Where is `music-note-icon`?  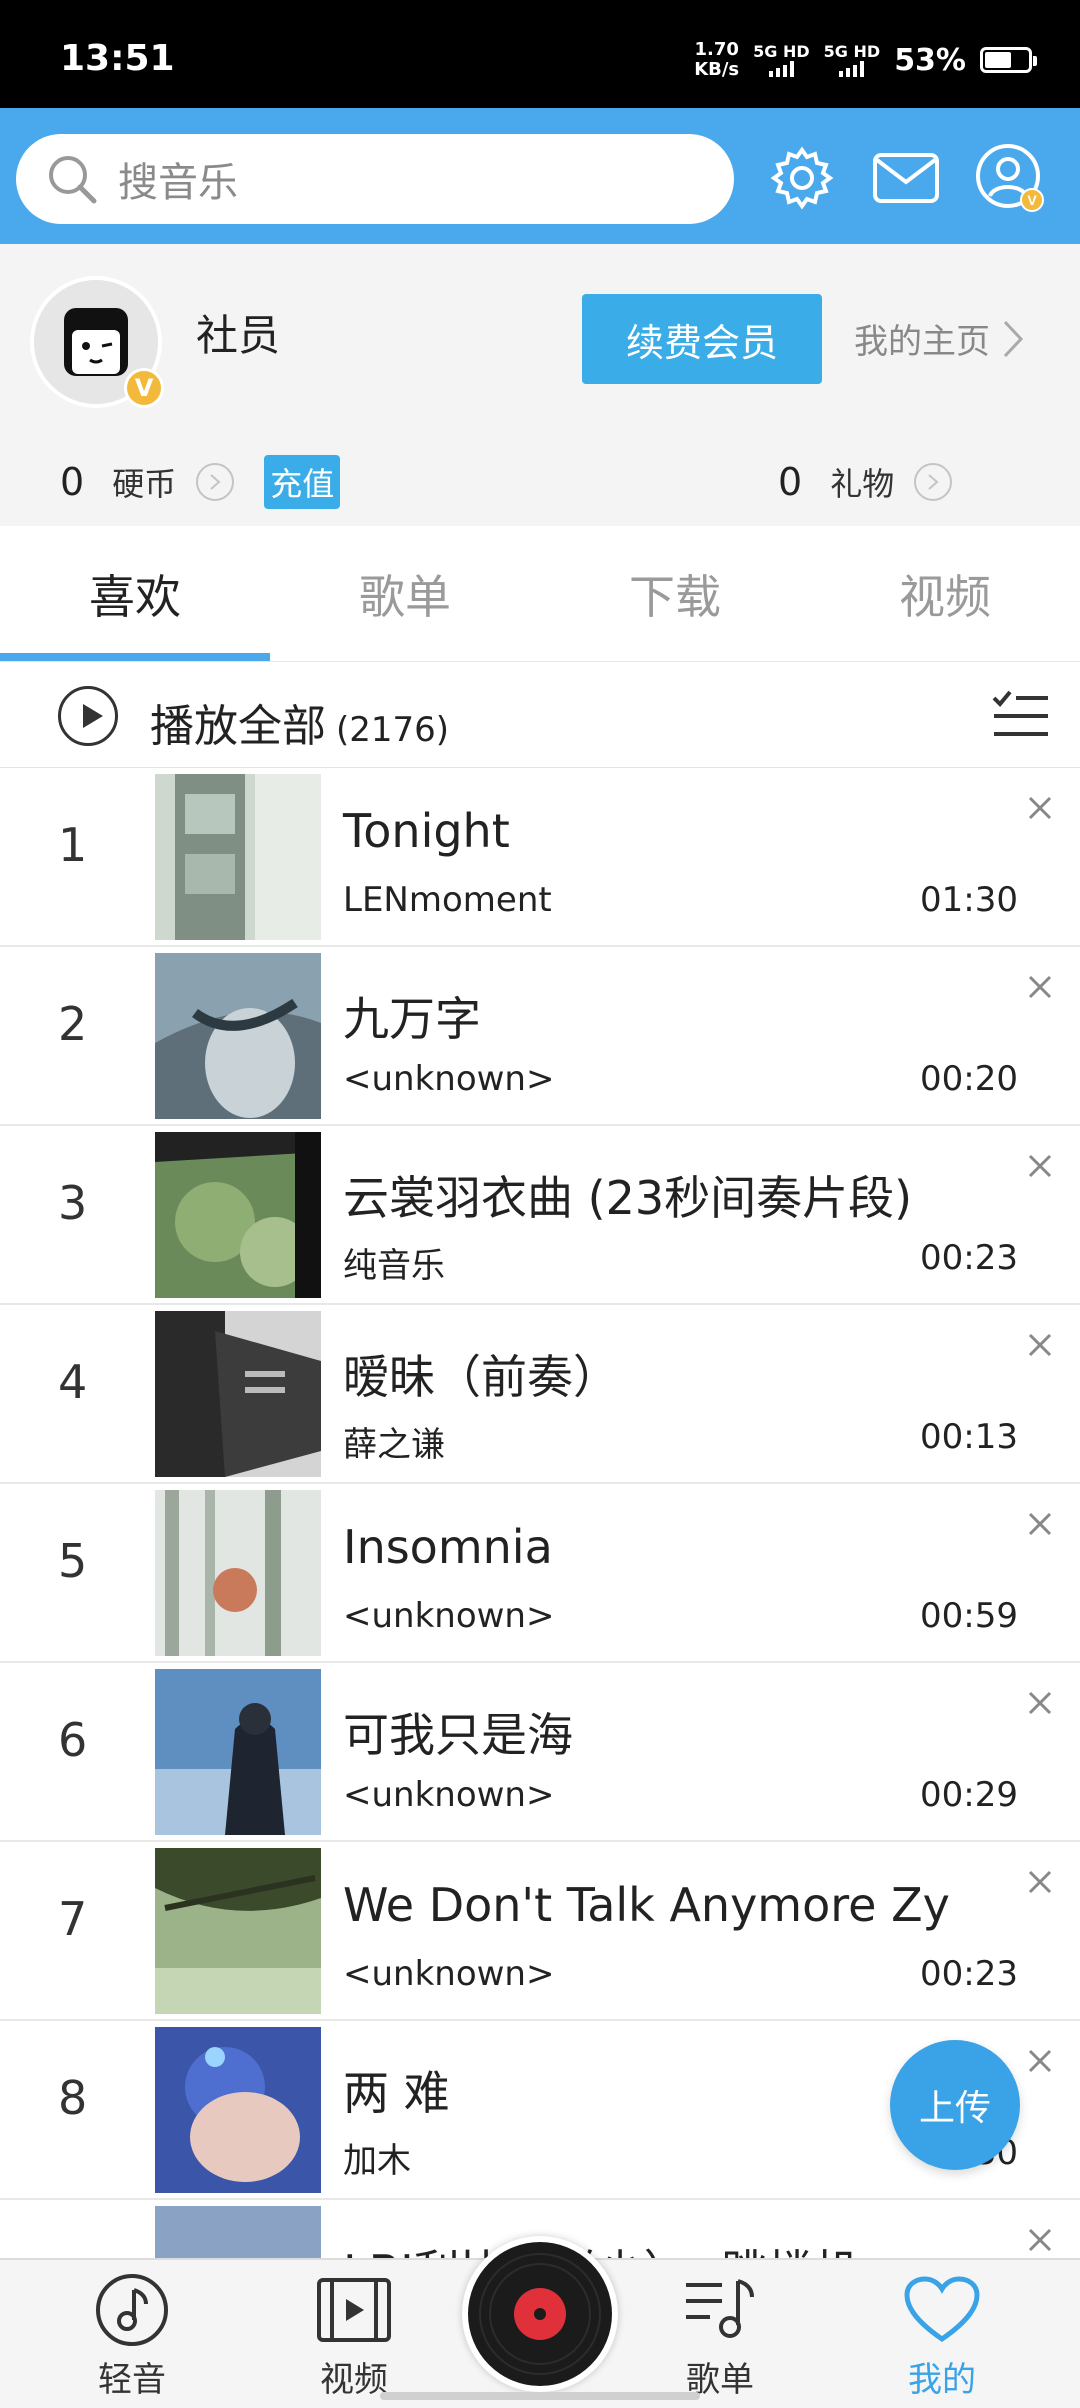
music-note-icon is located at coordinates (132, 2310).